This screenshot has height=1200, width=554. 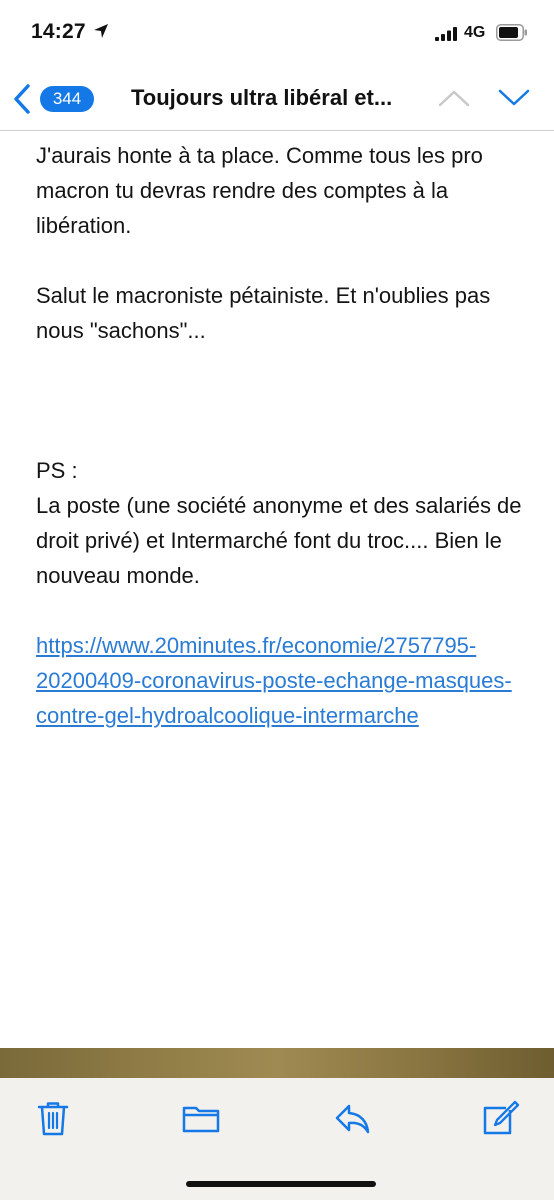 What do you see at coordinates (277, 33) in the screenshot?
I see `status-bar: 14:27 4G` at bounding box center [277, 33].